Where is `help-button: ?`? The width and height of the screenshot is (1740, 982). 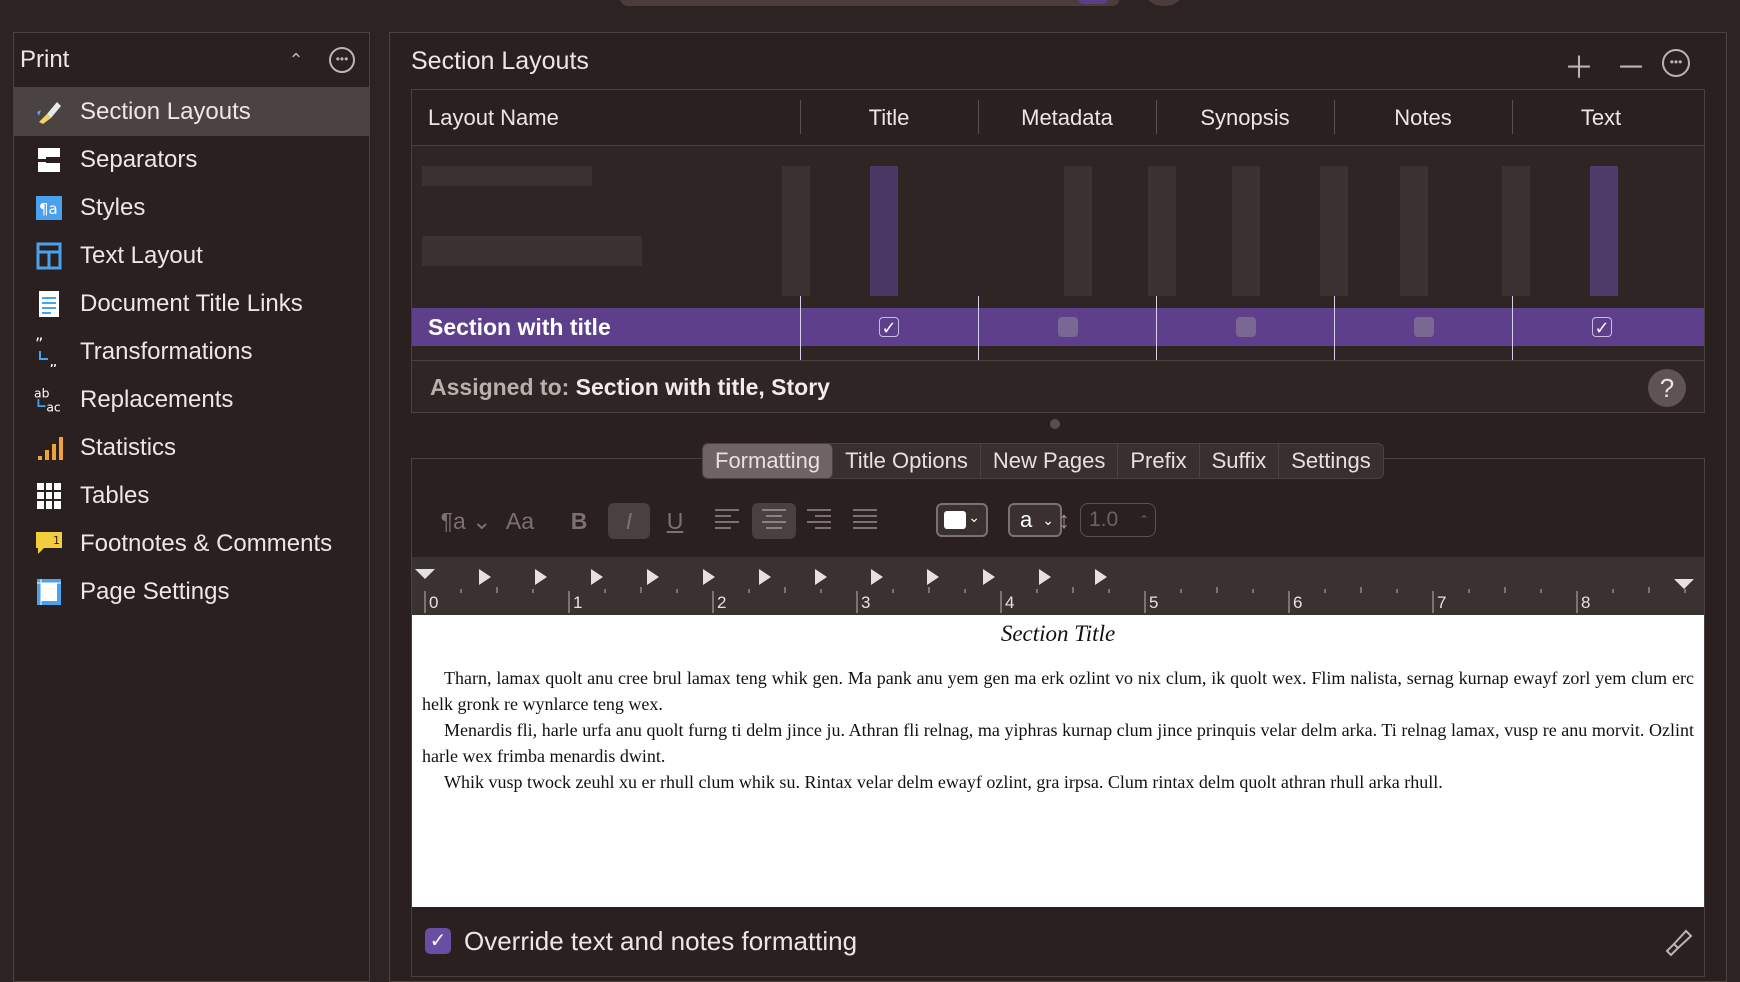
help-button: ? is located at coordinates (1667, 388).